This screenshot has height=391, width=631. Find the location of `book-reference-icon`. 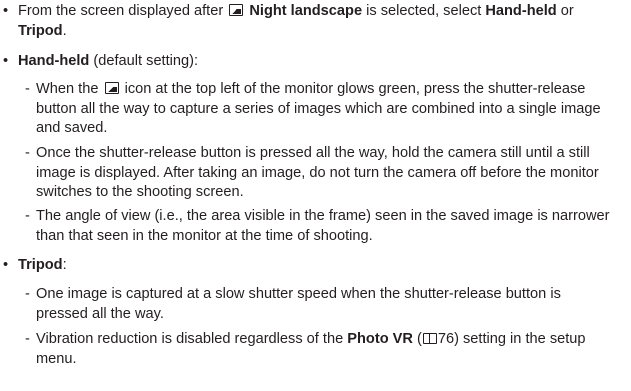

book-reference-icon is located at coordinates (429, 338).